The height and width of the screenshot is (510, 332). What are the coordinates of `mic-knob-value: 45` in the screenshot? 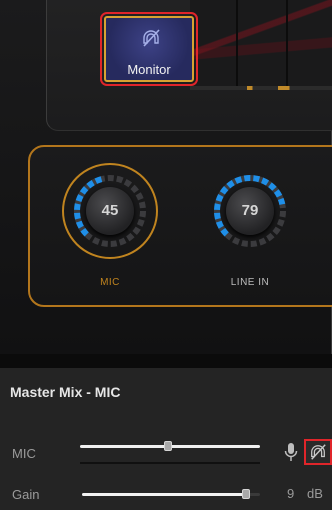 It's located at (110, 211).